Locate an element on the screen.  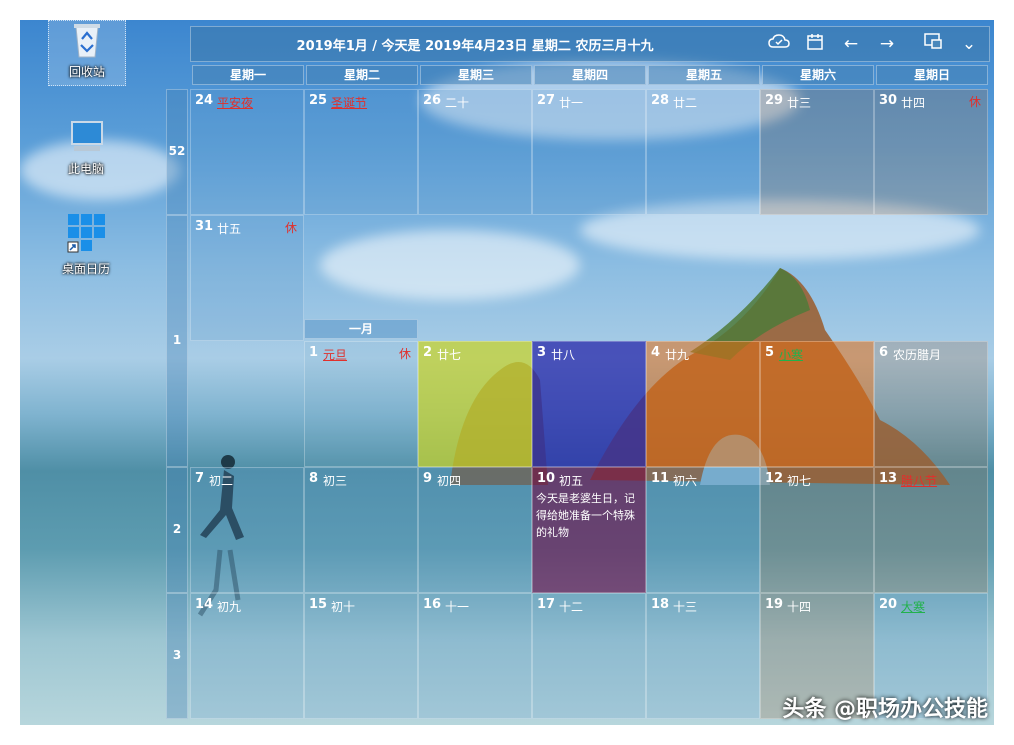
weekday-sun: 星期日 is located at coordinates (932, 75).